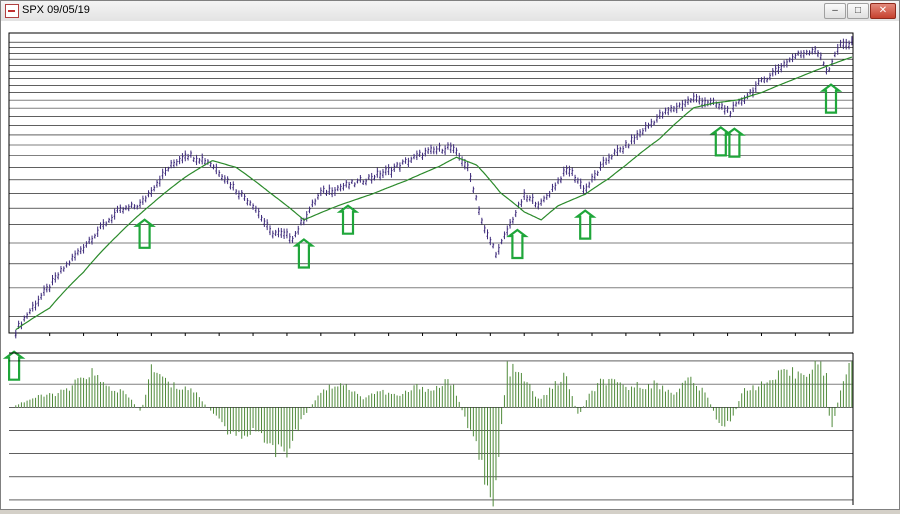 The width and height of the screenshot is (900, 514). What do you see at coordinates (14, 365) in the screenshot?
I see `up-arrow-annotation` at bounding box center [14, 365].